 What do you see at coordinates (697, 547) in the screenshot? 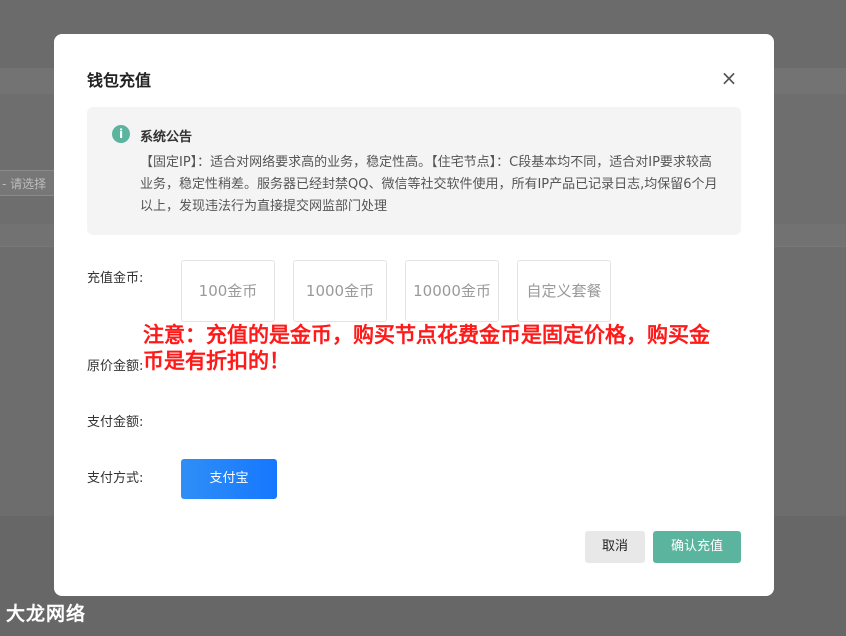
I see `confirm-recharge-button: 确认充值` at bounding box center [697, 547].